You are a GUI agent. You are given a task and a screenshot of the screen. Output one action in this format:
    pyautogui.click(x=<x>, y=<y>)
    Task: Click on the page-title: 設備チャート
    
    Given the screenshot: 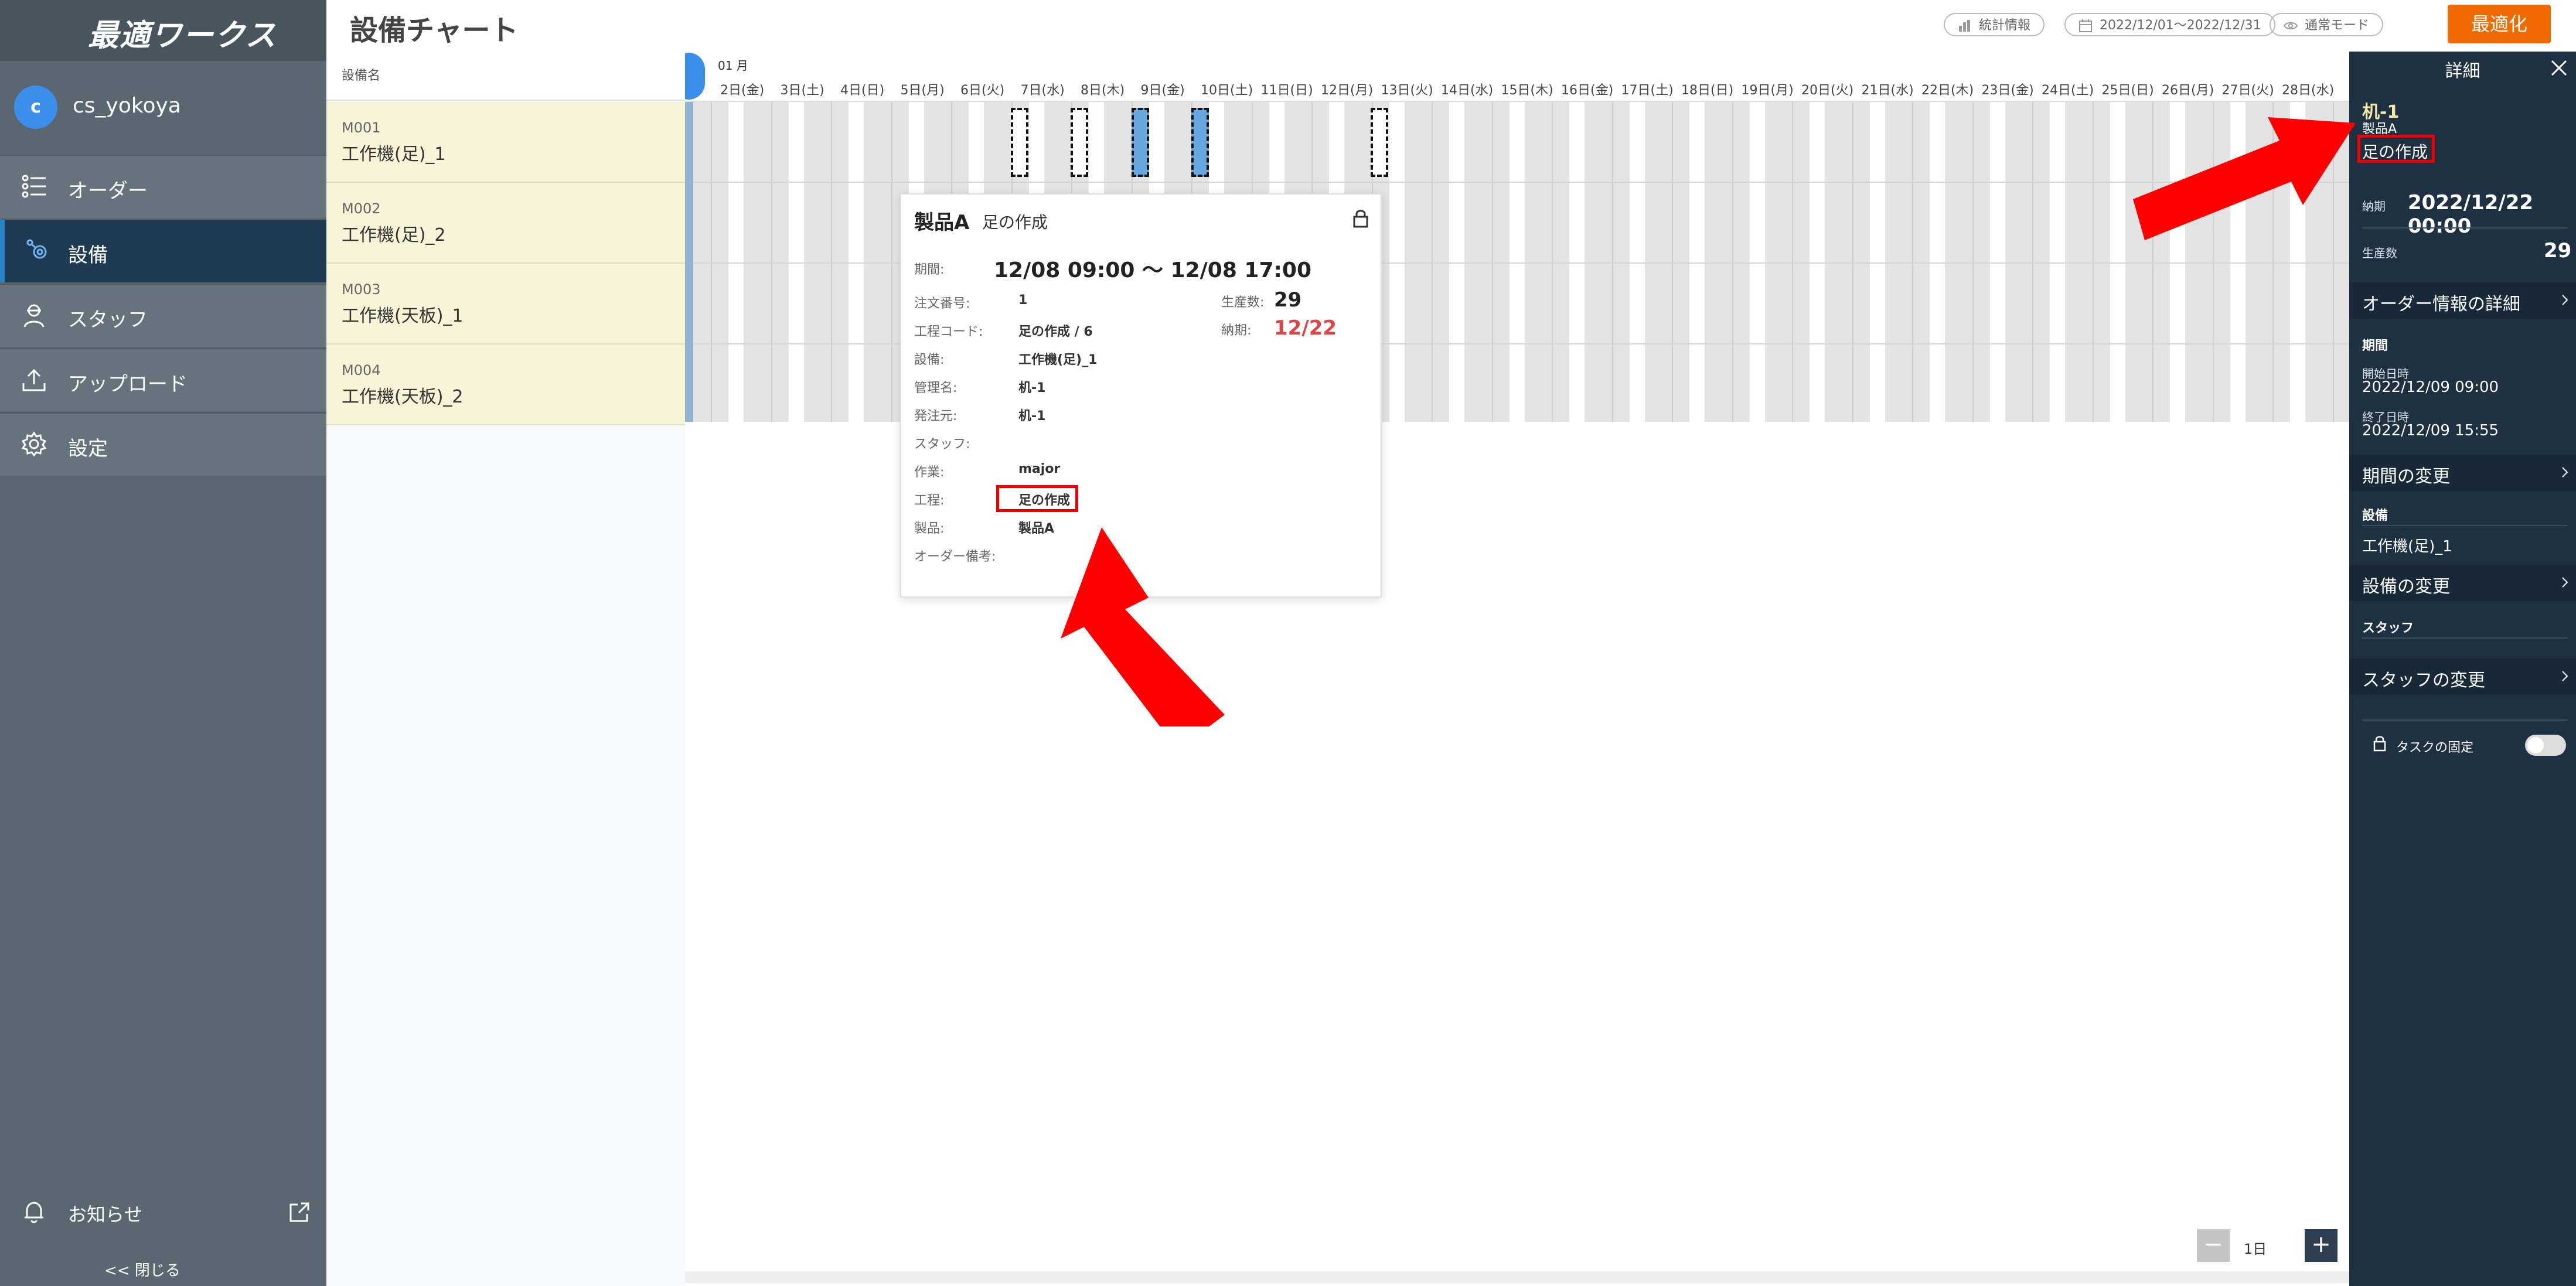 What is the action you would take?
    pyautogui.click(x=434, y=31)
    